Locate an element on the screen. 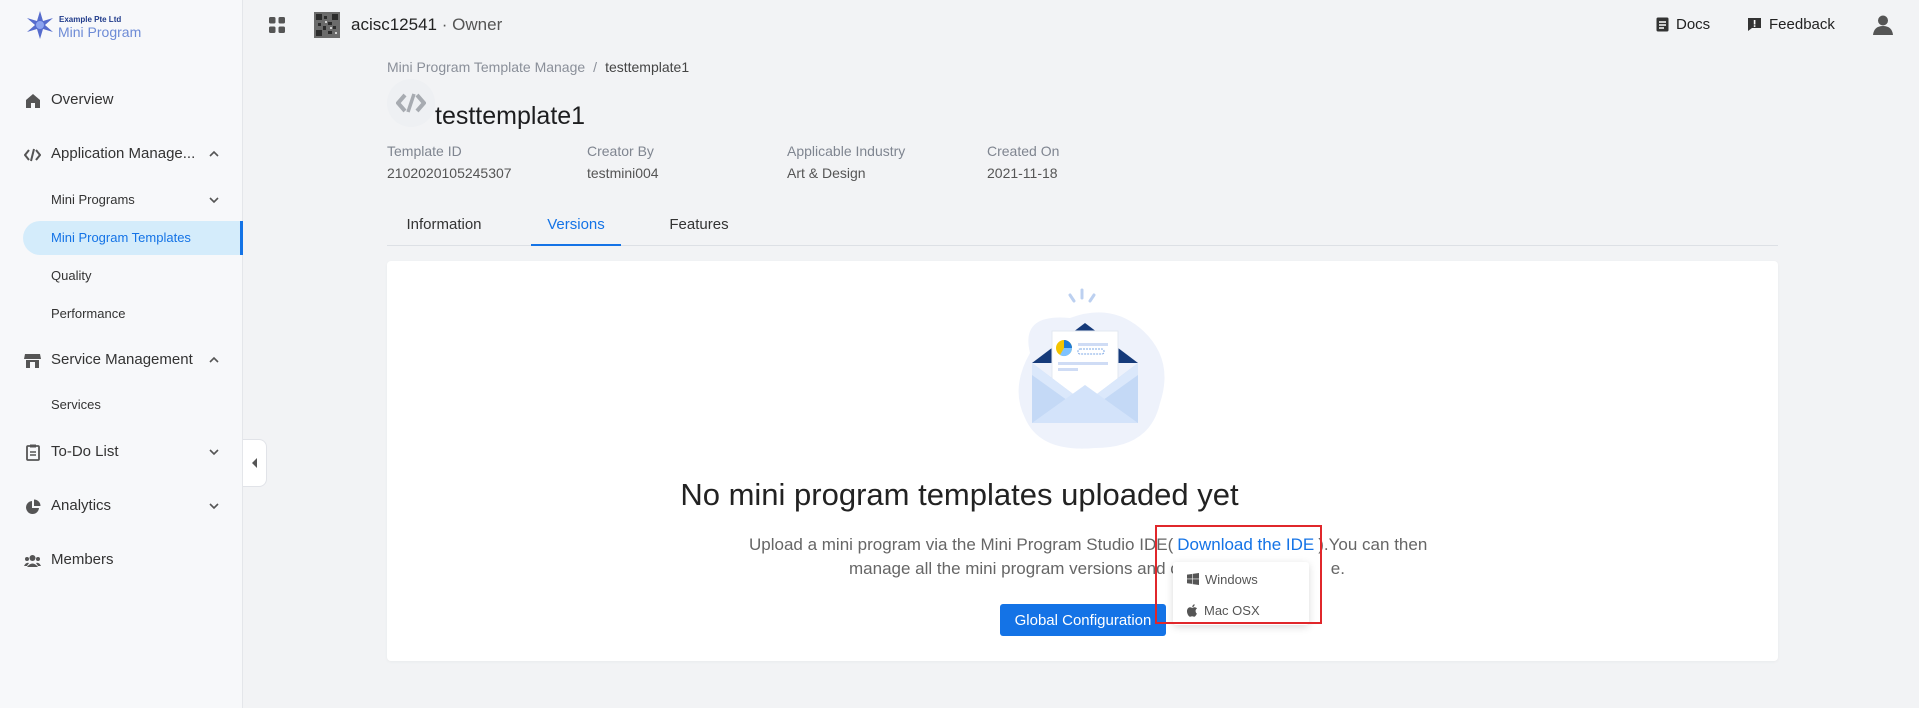  sidebar-item-todo-list: To-Do List is located at coordinates (121, 452).